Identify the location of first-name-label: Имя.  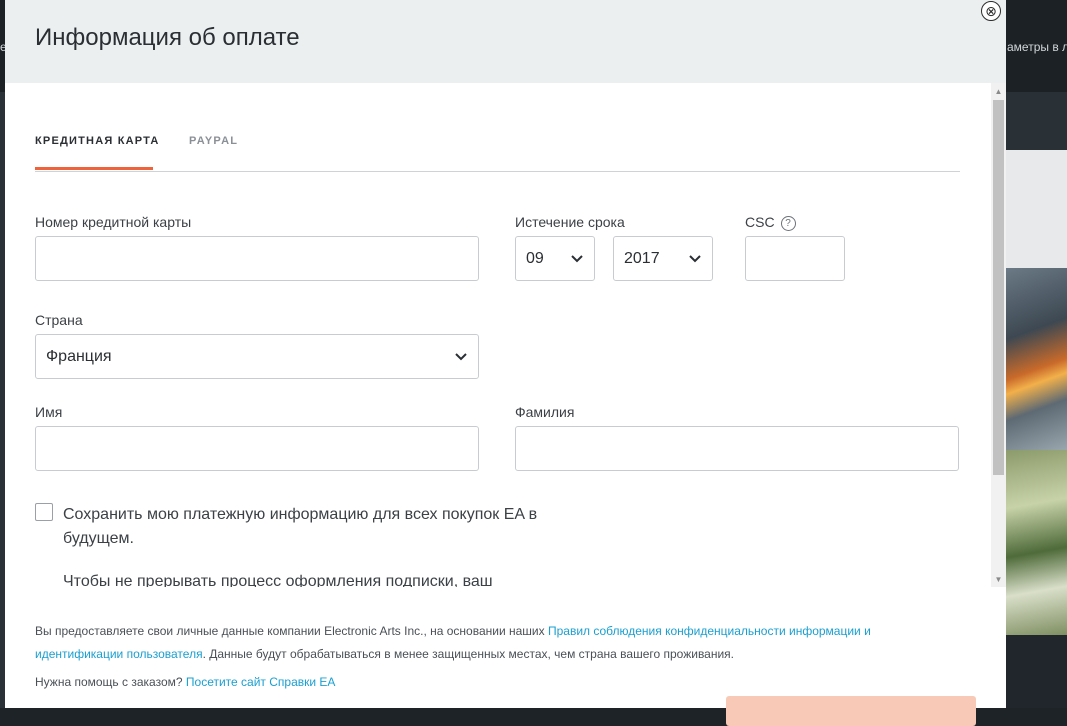
(49, 412).